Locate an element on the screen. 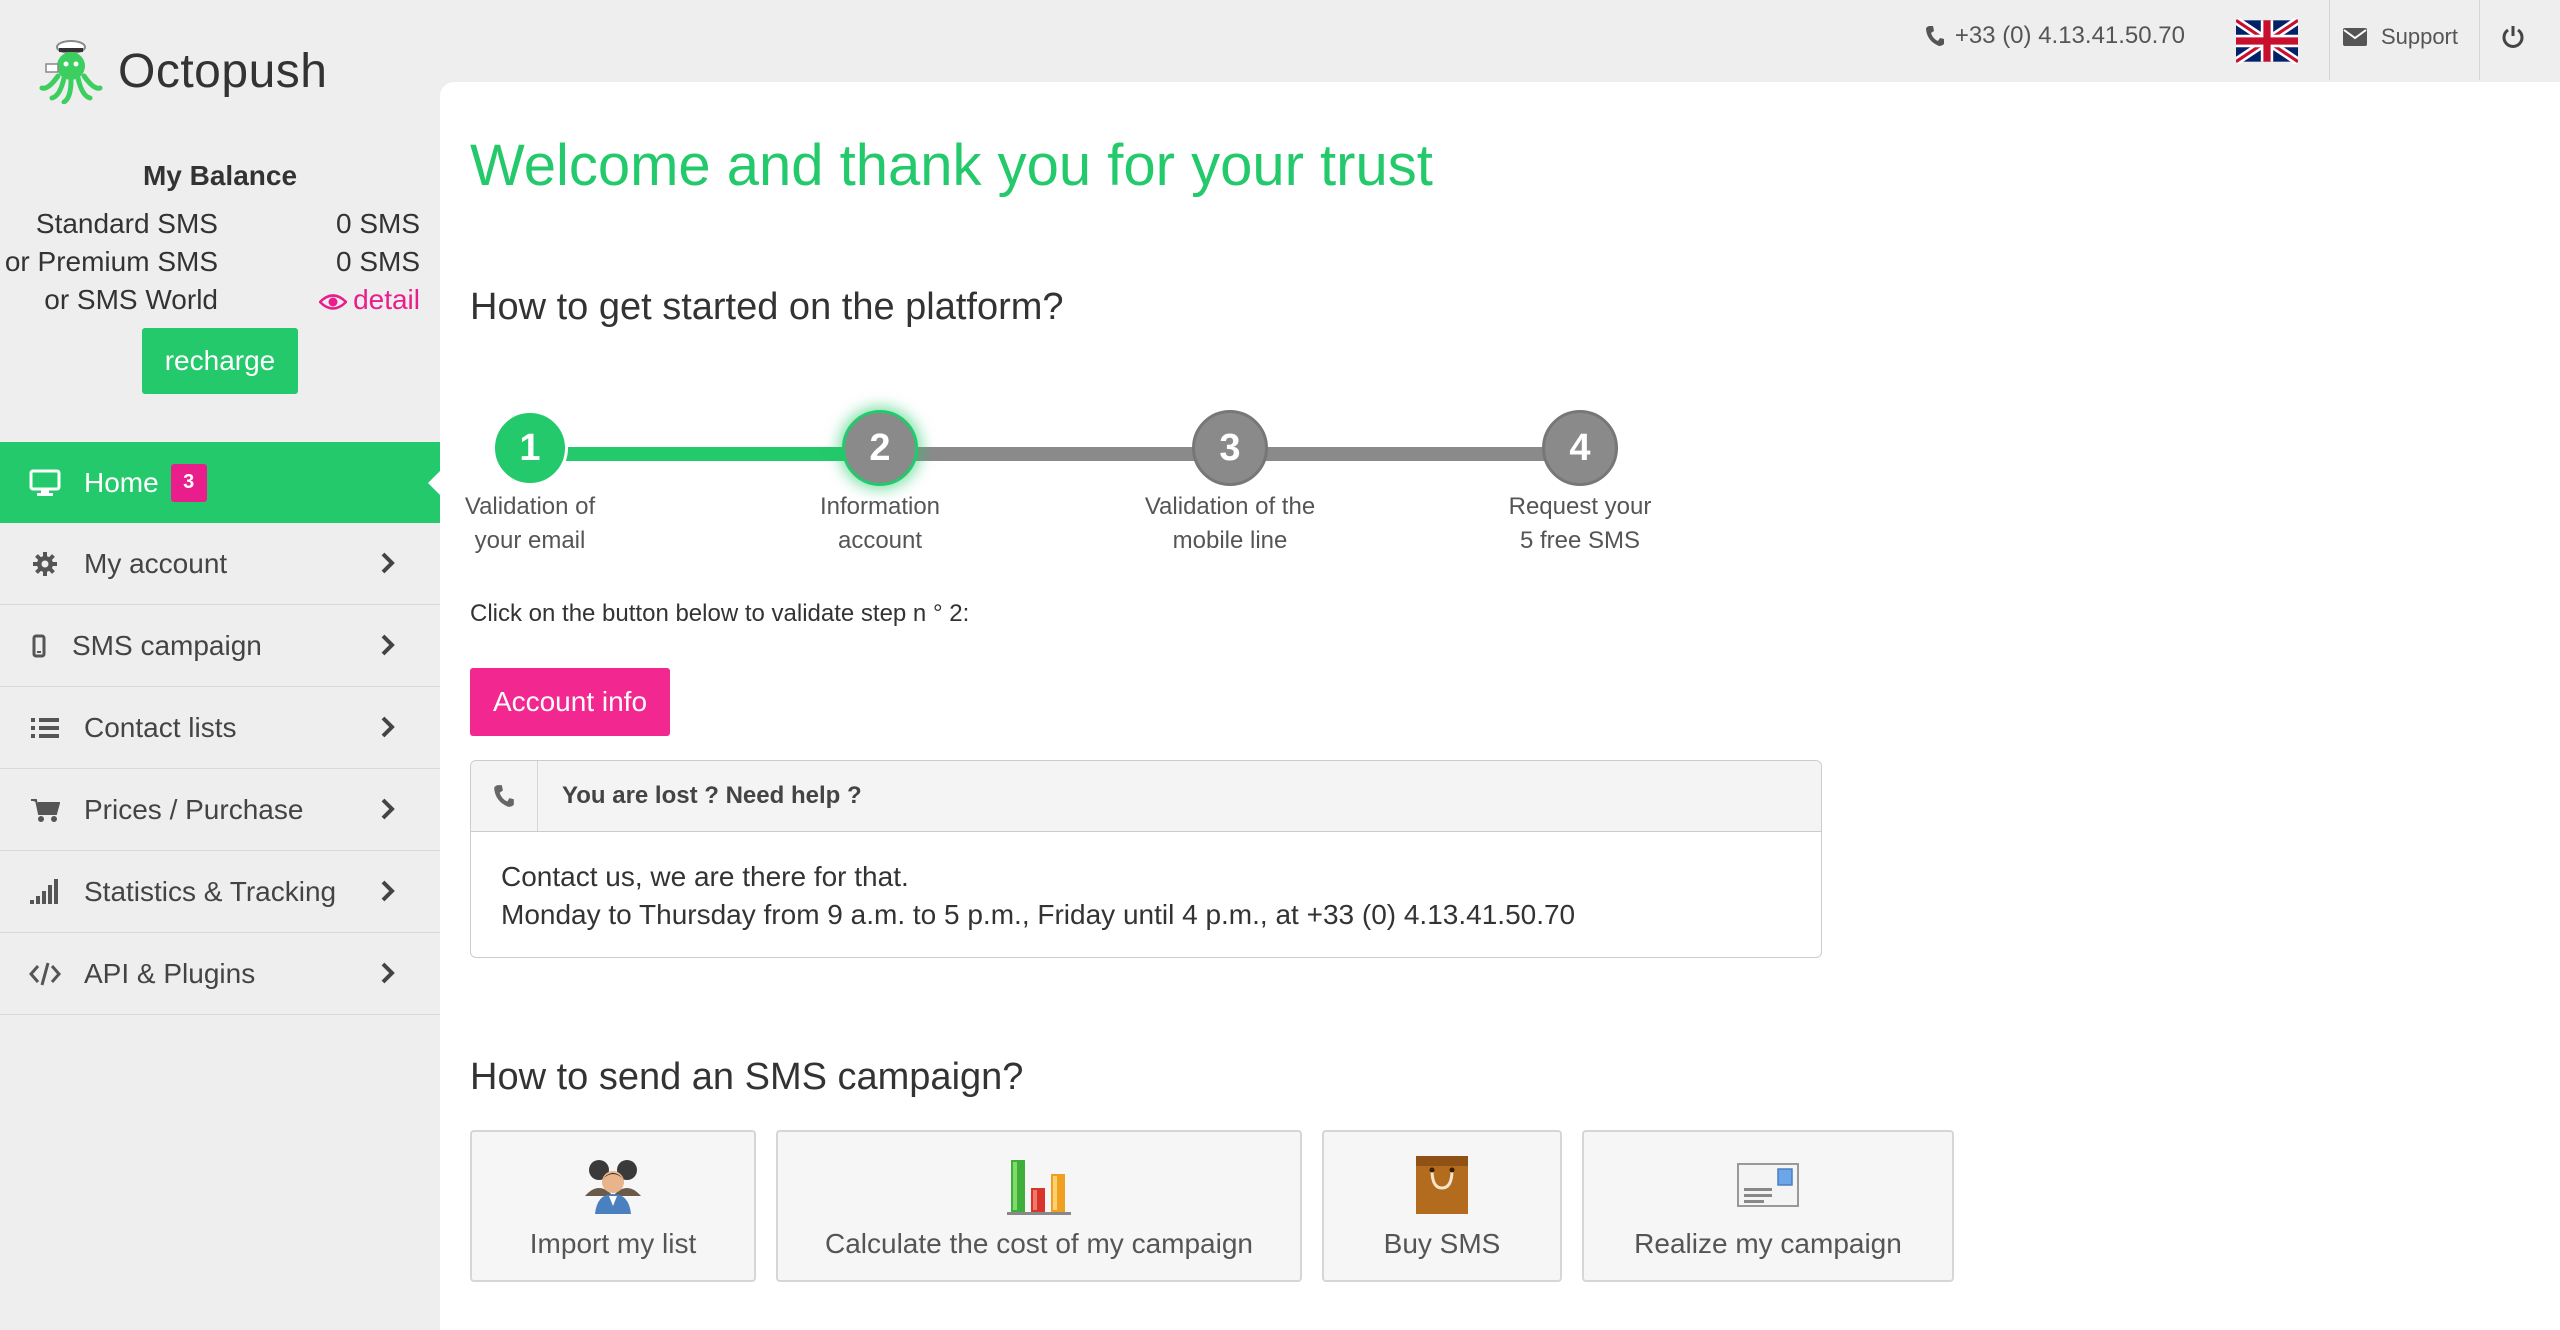 The height and width of the screenshot is (1330, 2560). step-label-line: Information is located at coordinates (880, 506).